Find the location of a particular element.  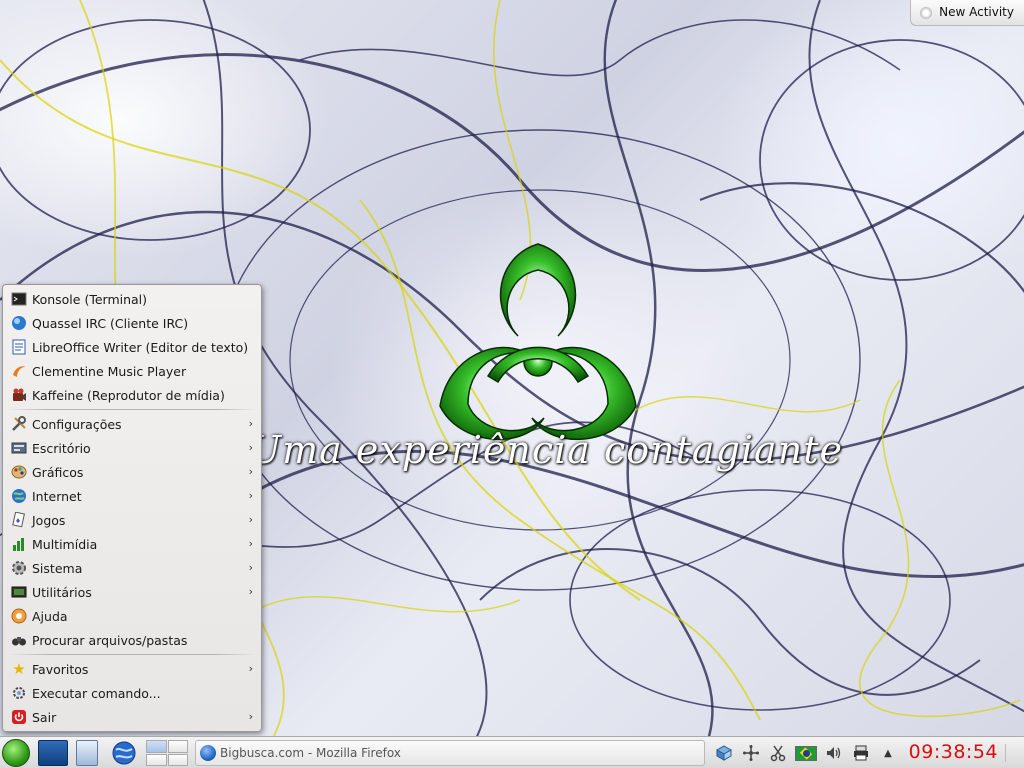

system-icon is located at coordinates (19, 568).